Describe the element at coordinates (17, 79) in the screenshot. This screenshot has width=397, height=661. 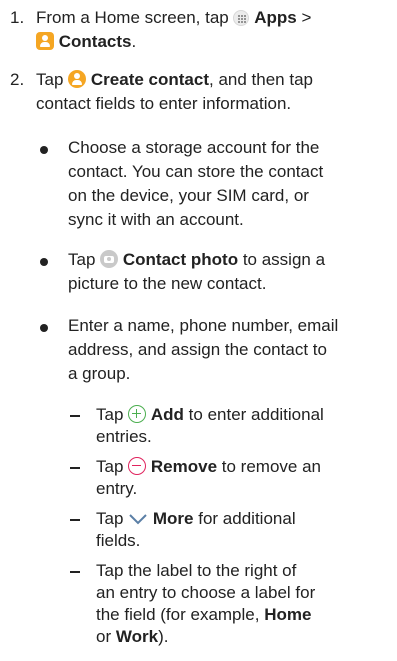
I see `step-2-number: 2.` at that location.